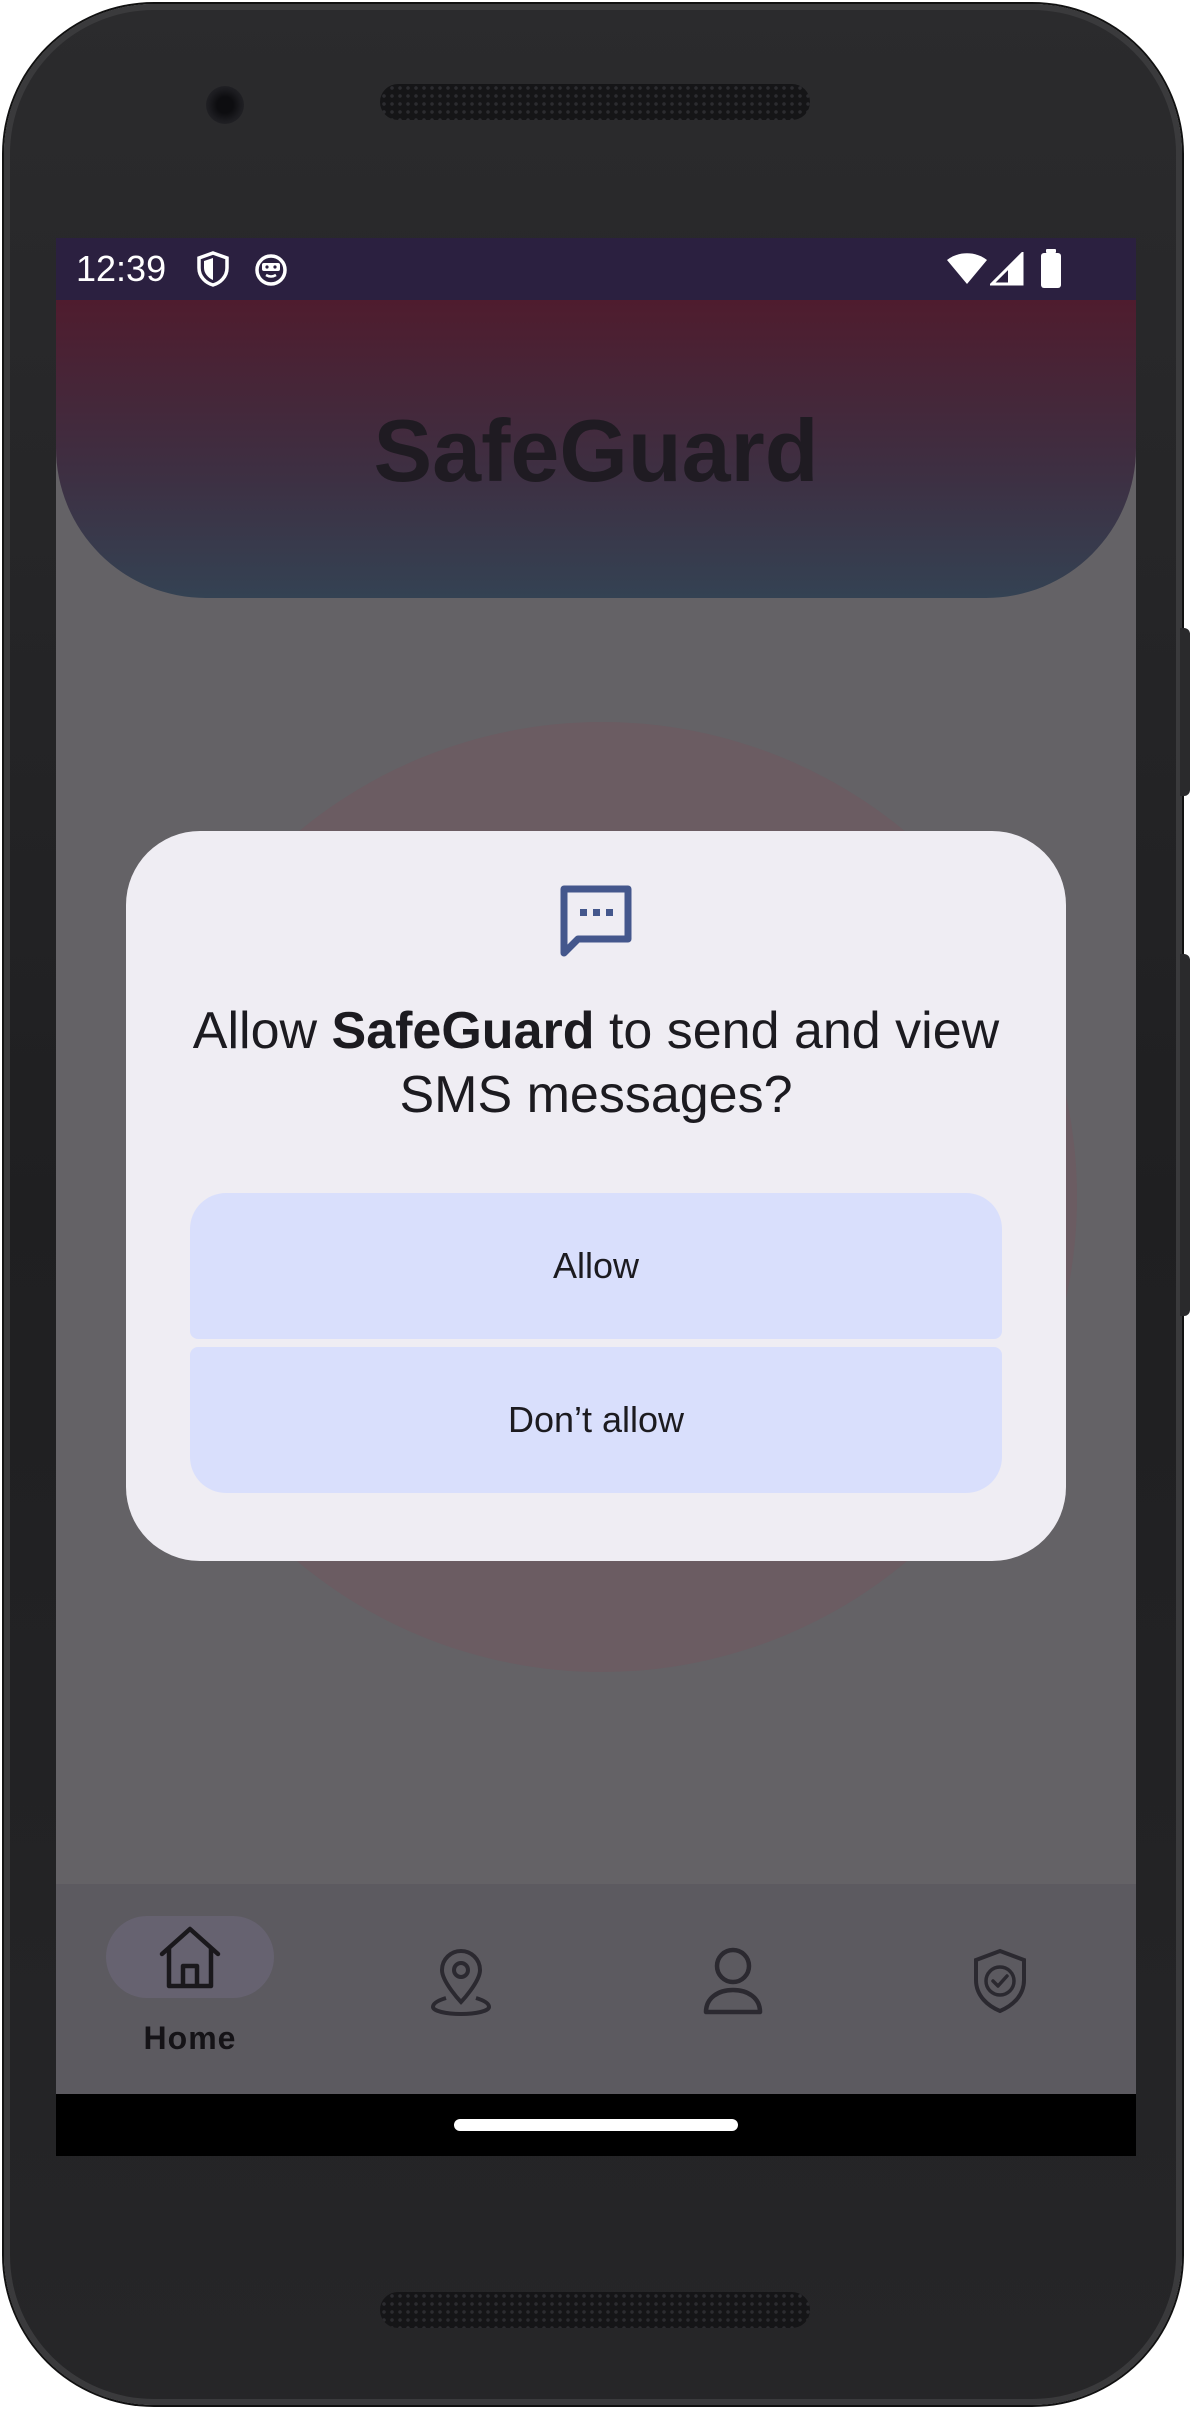 The height and width of the screenshot is (2409, 1194). I want to click on location-pin-icon, so click(461, 1984).